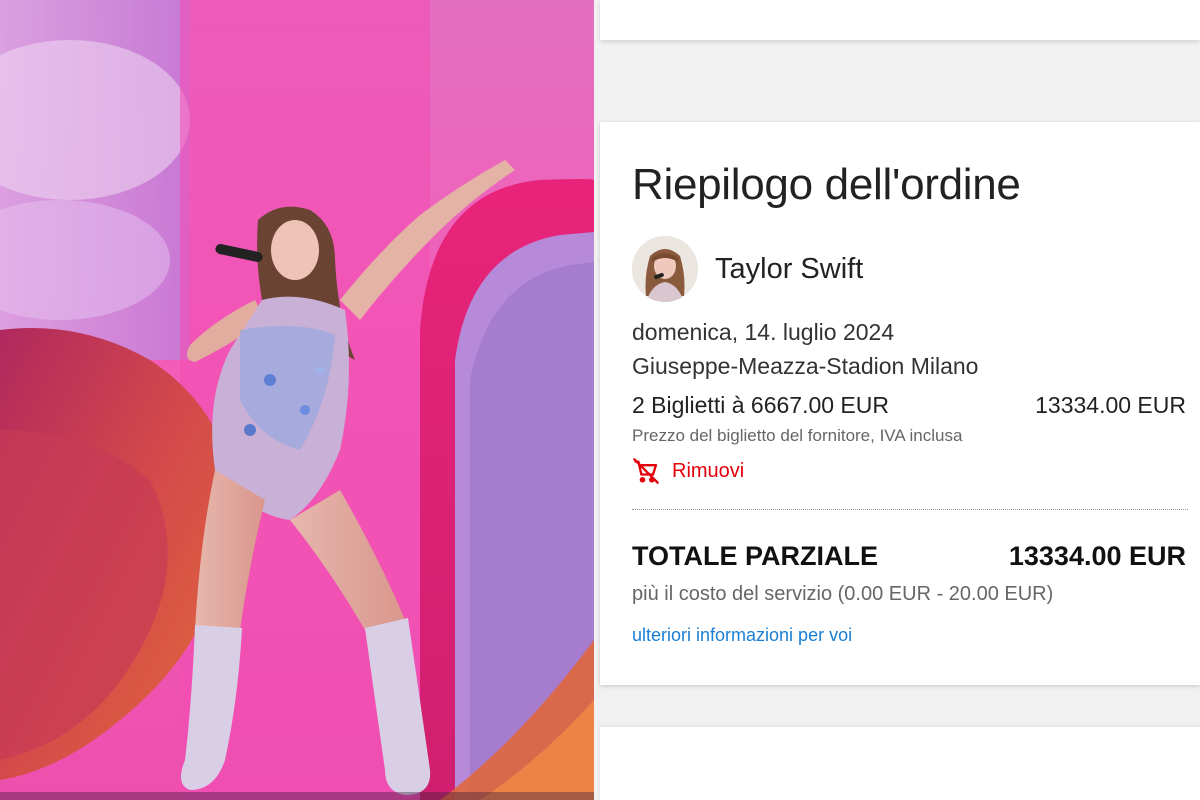  I want to click on tickets-quantity-price: 2 Biglietti à 6667.00 EUR, so click(760, 405).